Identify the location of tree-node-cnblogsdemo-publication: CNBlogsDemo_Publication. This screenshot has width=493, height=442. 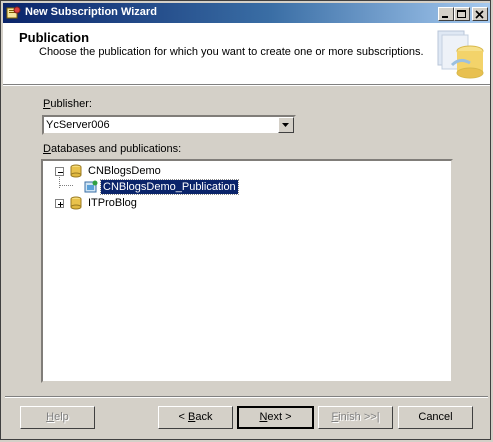
(223, 187).